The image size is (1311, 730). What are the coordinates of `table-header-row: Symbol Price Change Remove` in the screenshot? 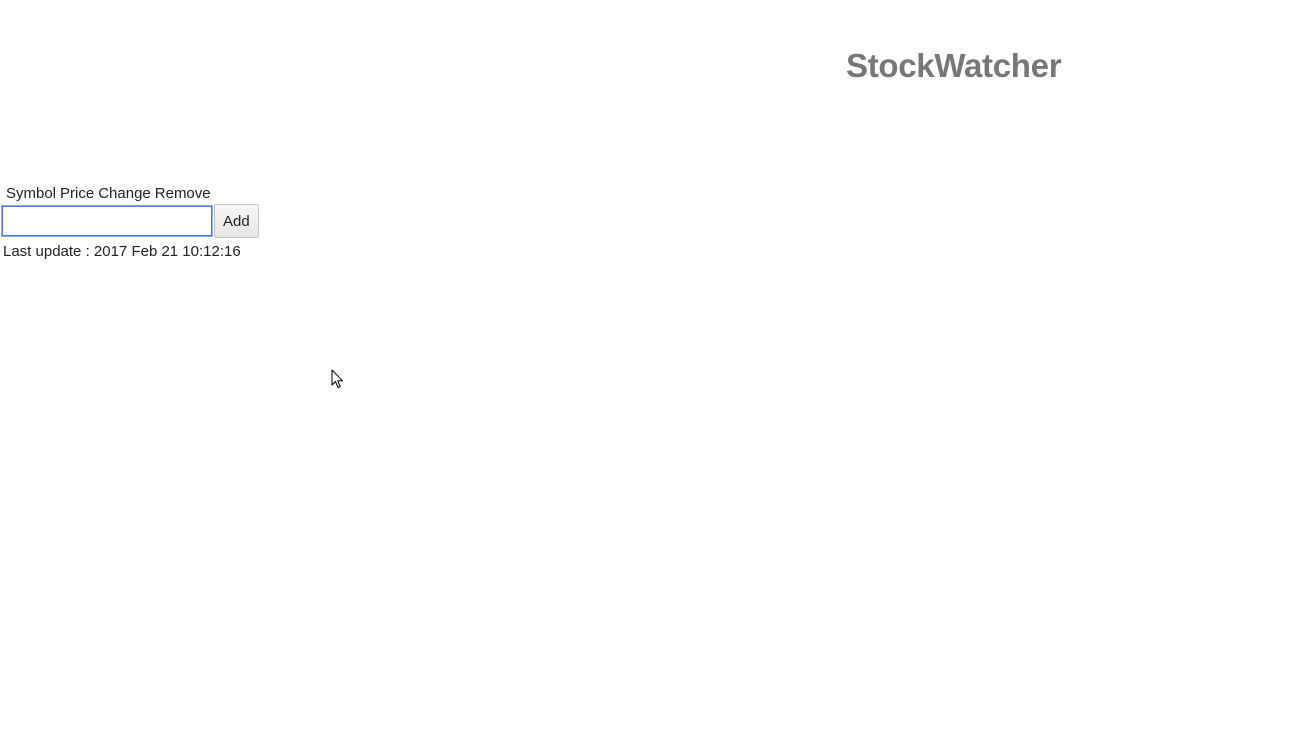 It's located at (108, 193).